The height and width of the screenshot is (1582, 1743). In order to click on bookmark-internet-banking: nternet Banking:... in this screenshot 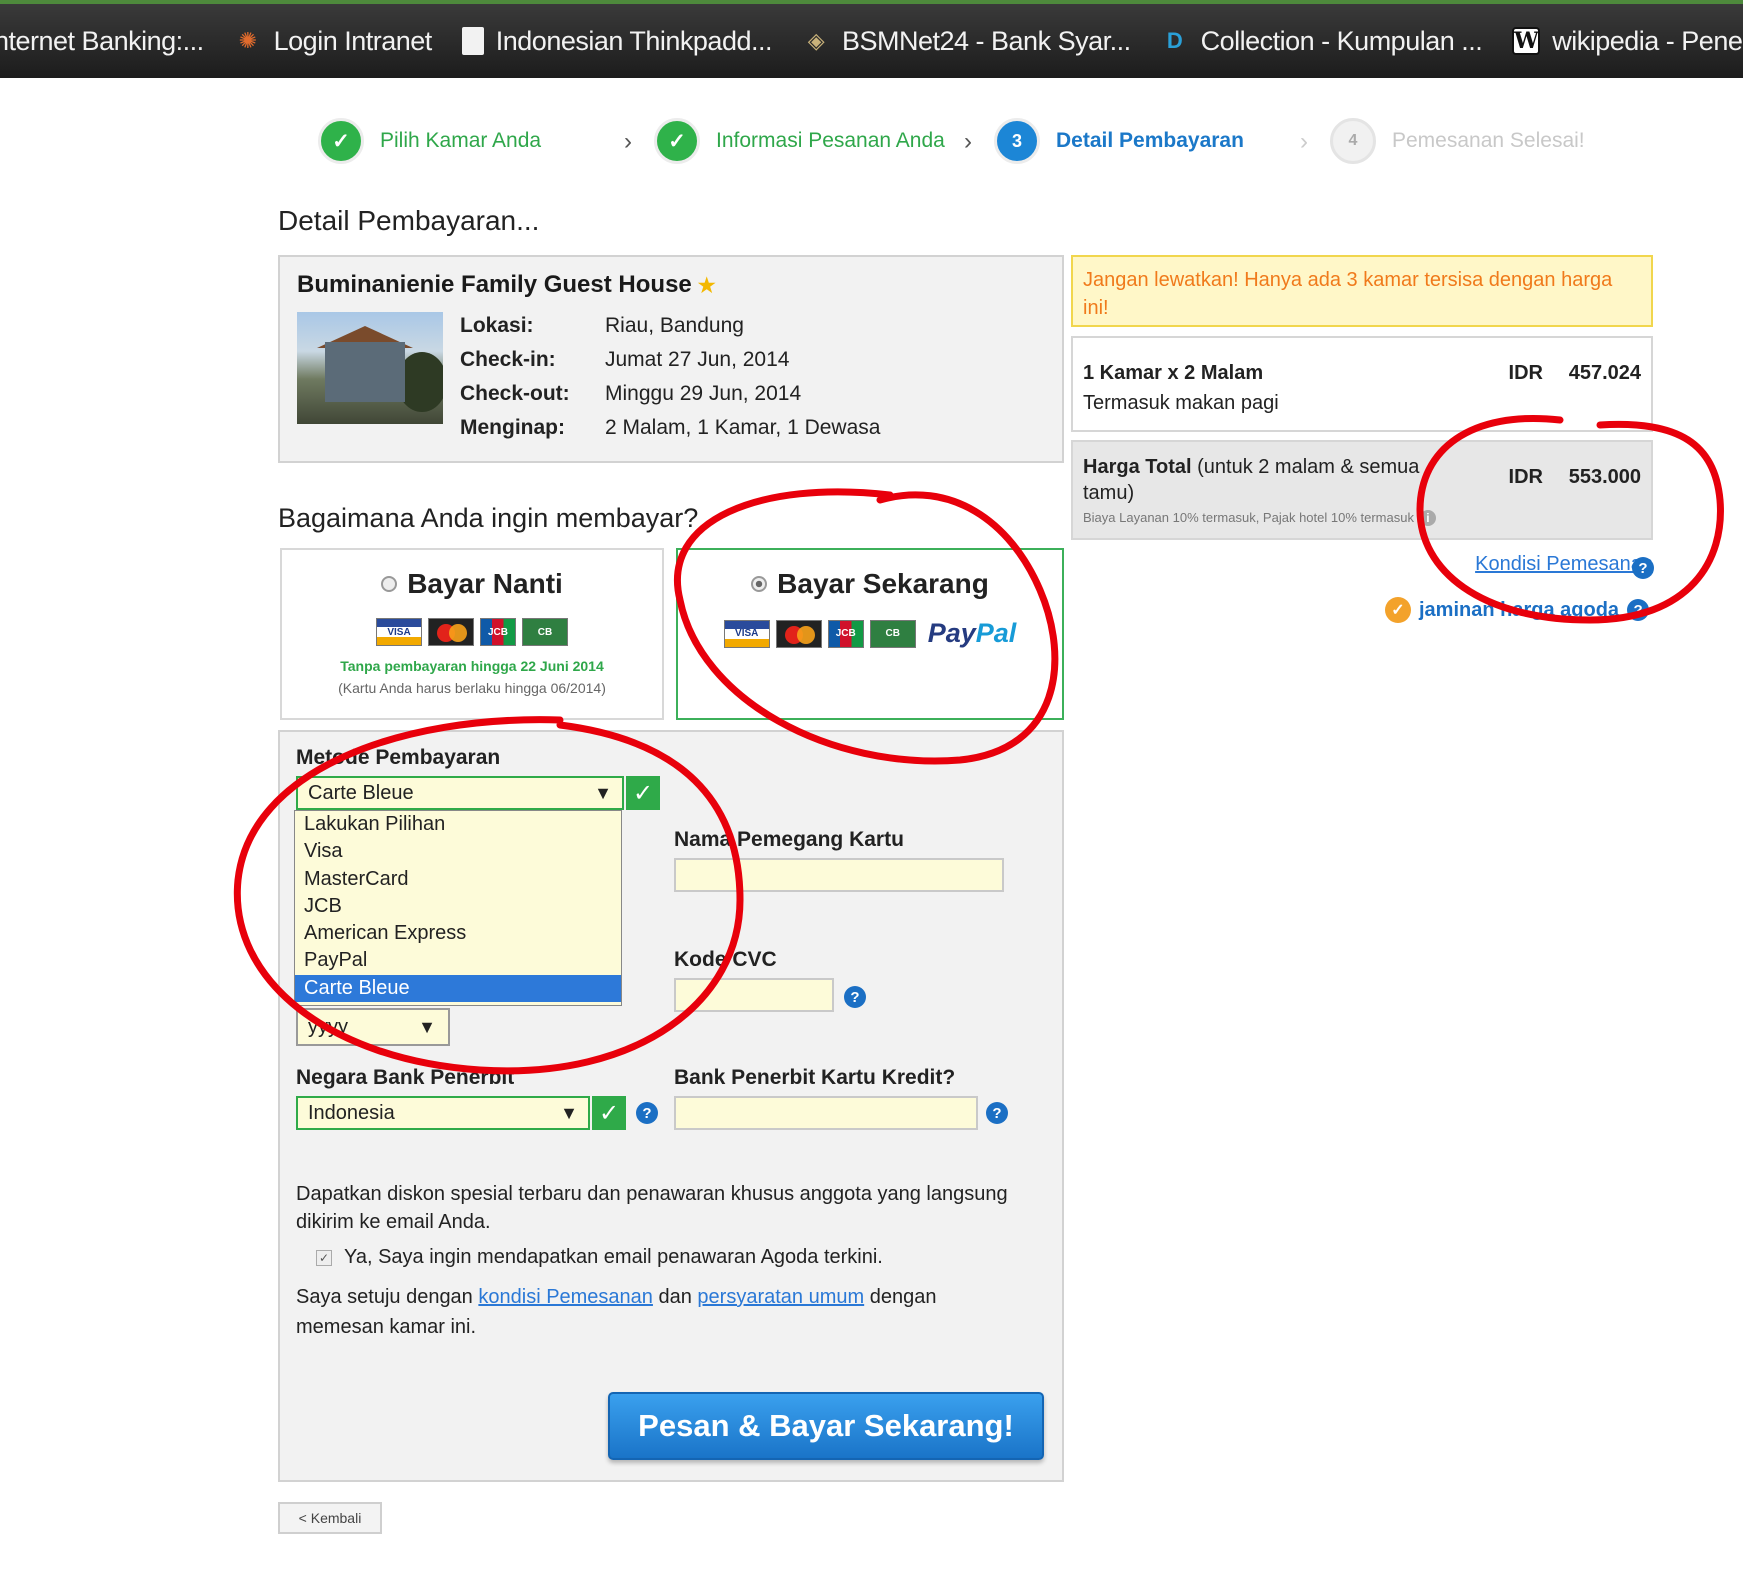, I will do `click(102, 41)`.